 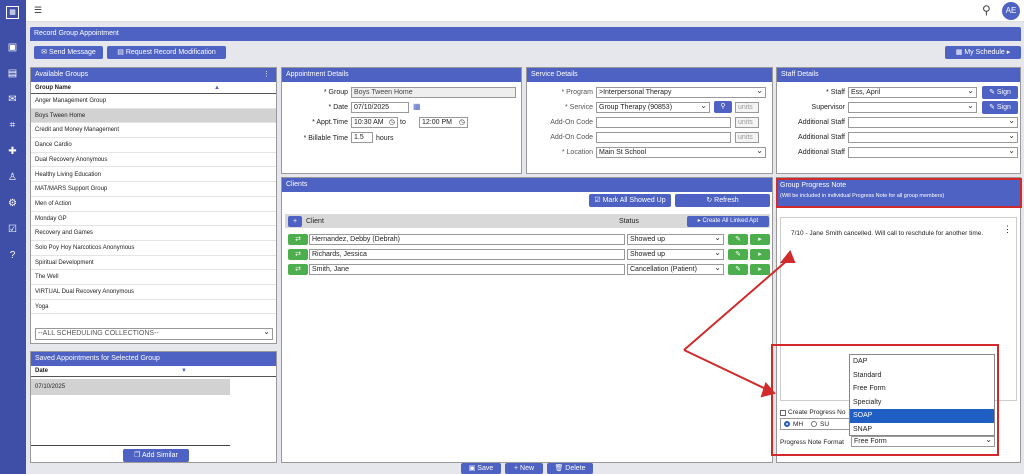 I want to click on save-button: ▣ Save, so click(x=481, y=468).